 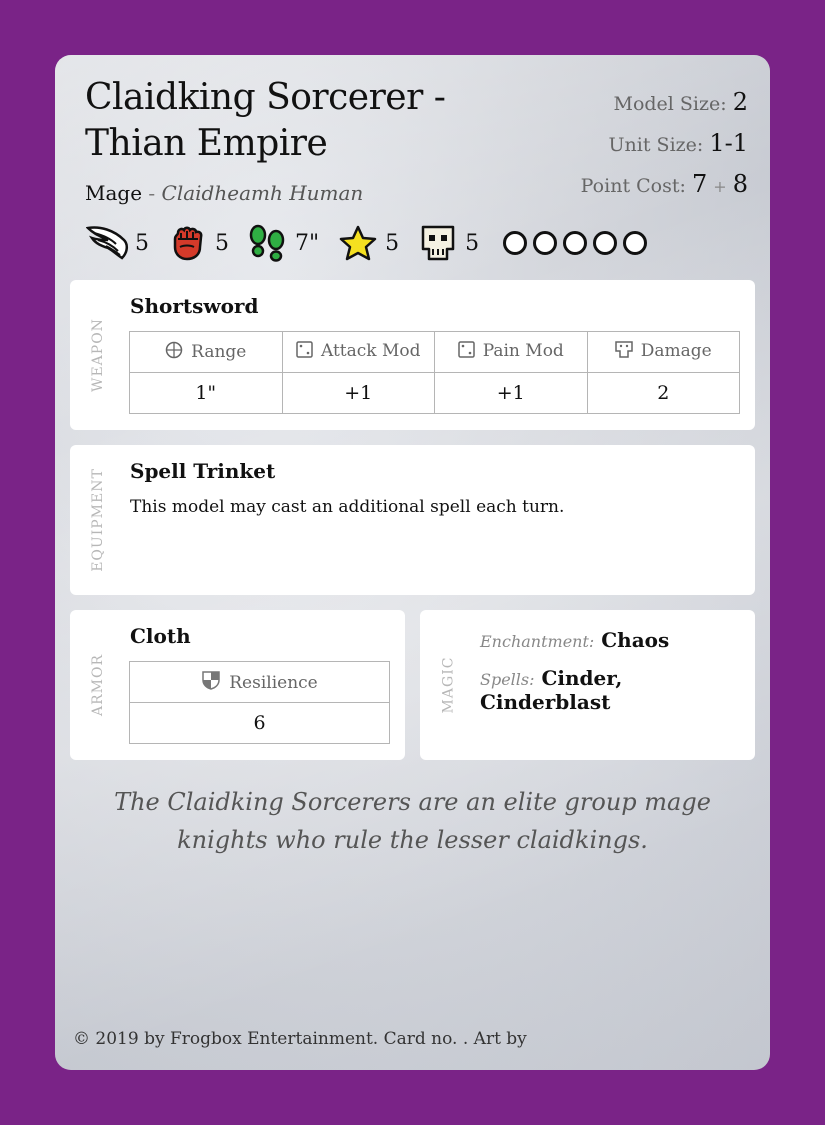 I want to click on model-size-row: Model Size: 2, so click(x=665, y=105).